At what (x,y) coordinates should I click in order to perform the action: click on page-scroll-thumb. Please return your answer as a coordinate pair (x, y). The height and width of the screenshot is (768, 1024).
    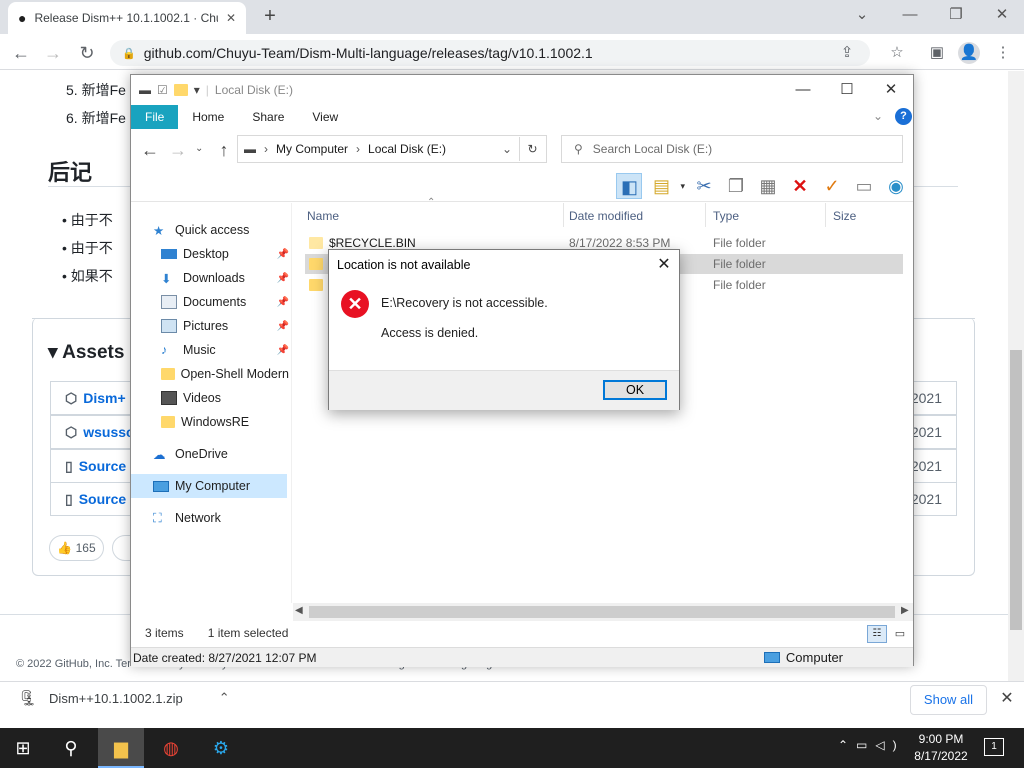
    Looking at the image, I should click on (1016, 490).